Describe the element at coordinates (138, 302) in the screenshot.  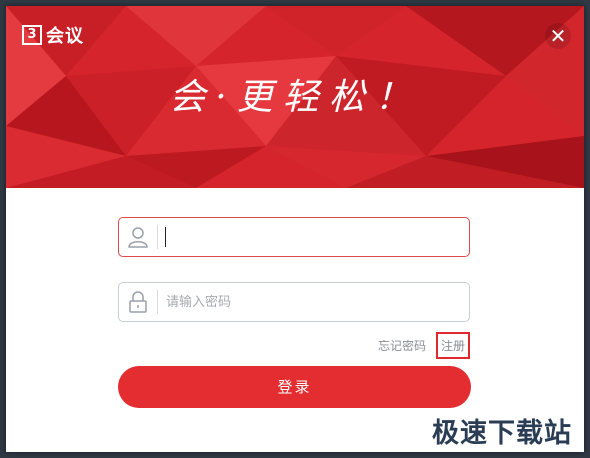
I see `lock-icon` at that location.